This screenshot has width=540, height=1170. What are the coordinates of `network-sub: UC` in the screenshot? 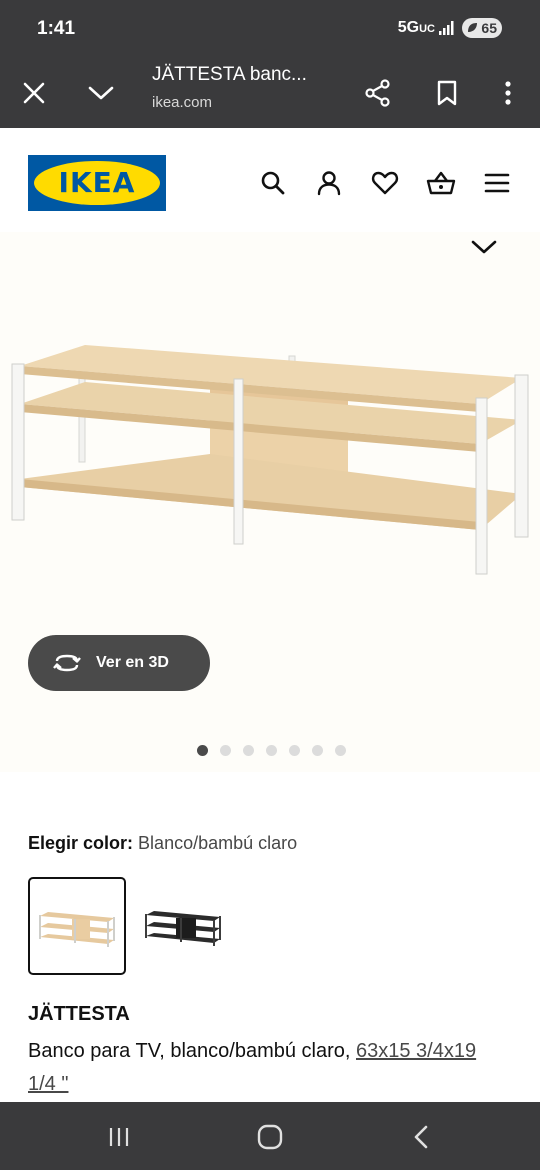 It's located at (427, 29).